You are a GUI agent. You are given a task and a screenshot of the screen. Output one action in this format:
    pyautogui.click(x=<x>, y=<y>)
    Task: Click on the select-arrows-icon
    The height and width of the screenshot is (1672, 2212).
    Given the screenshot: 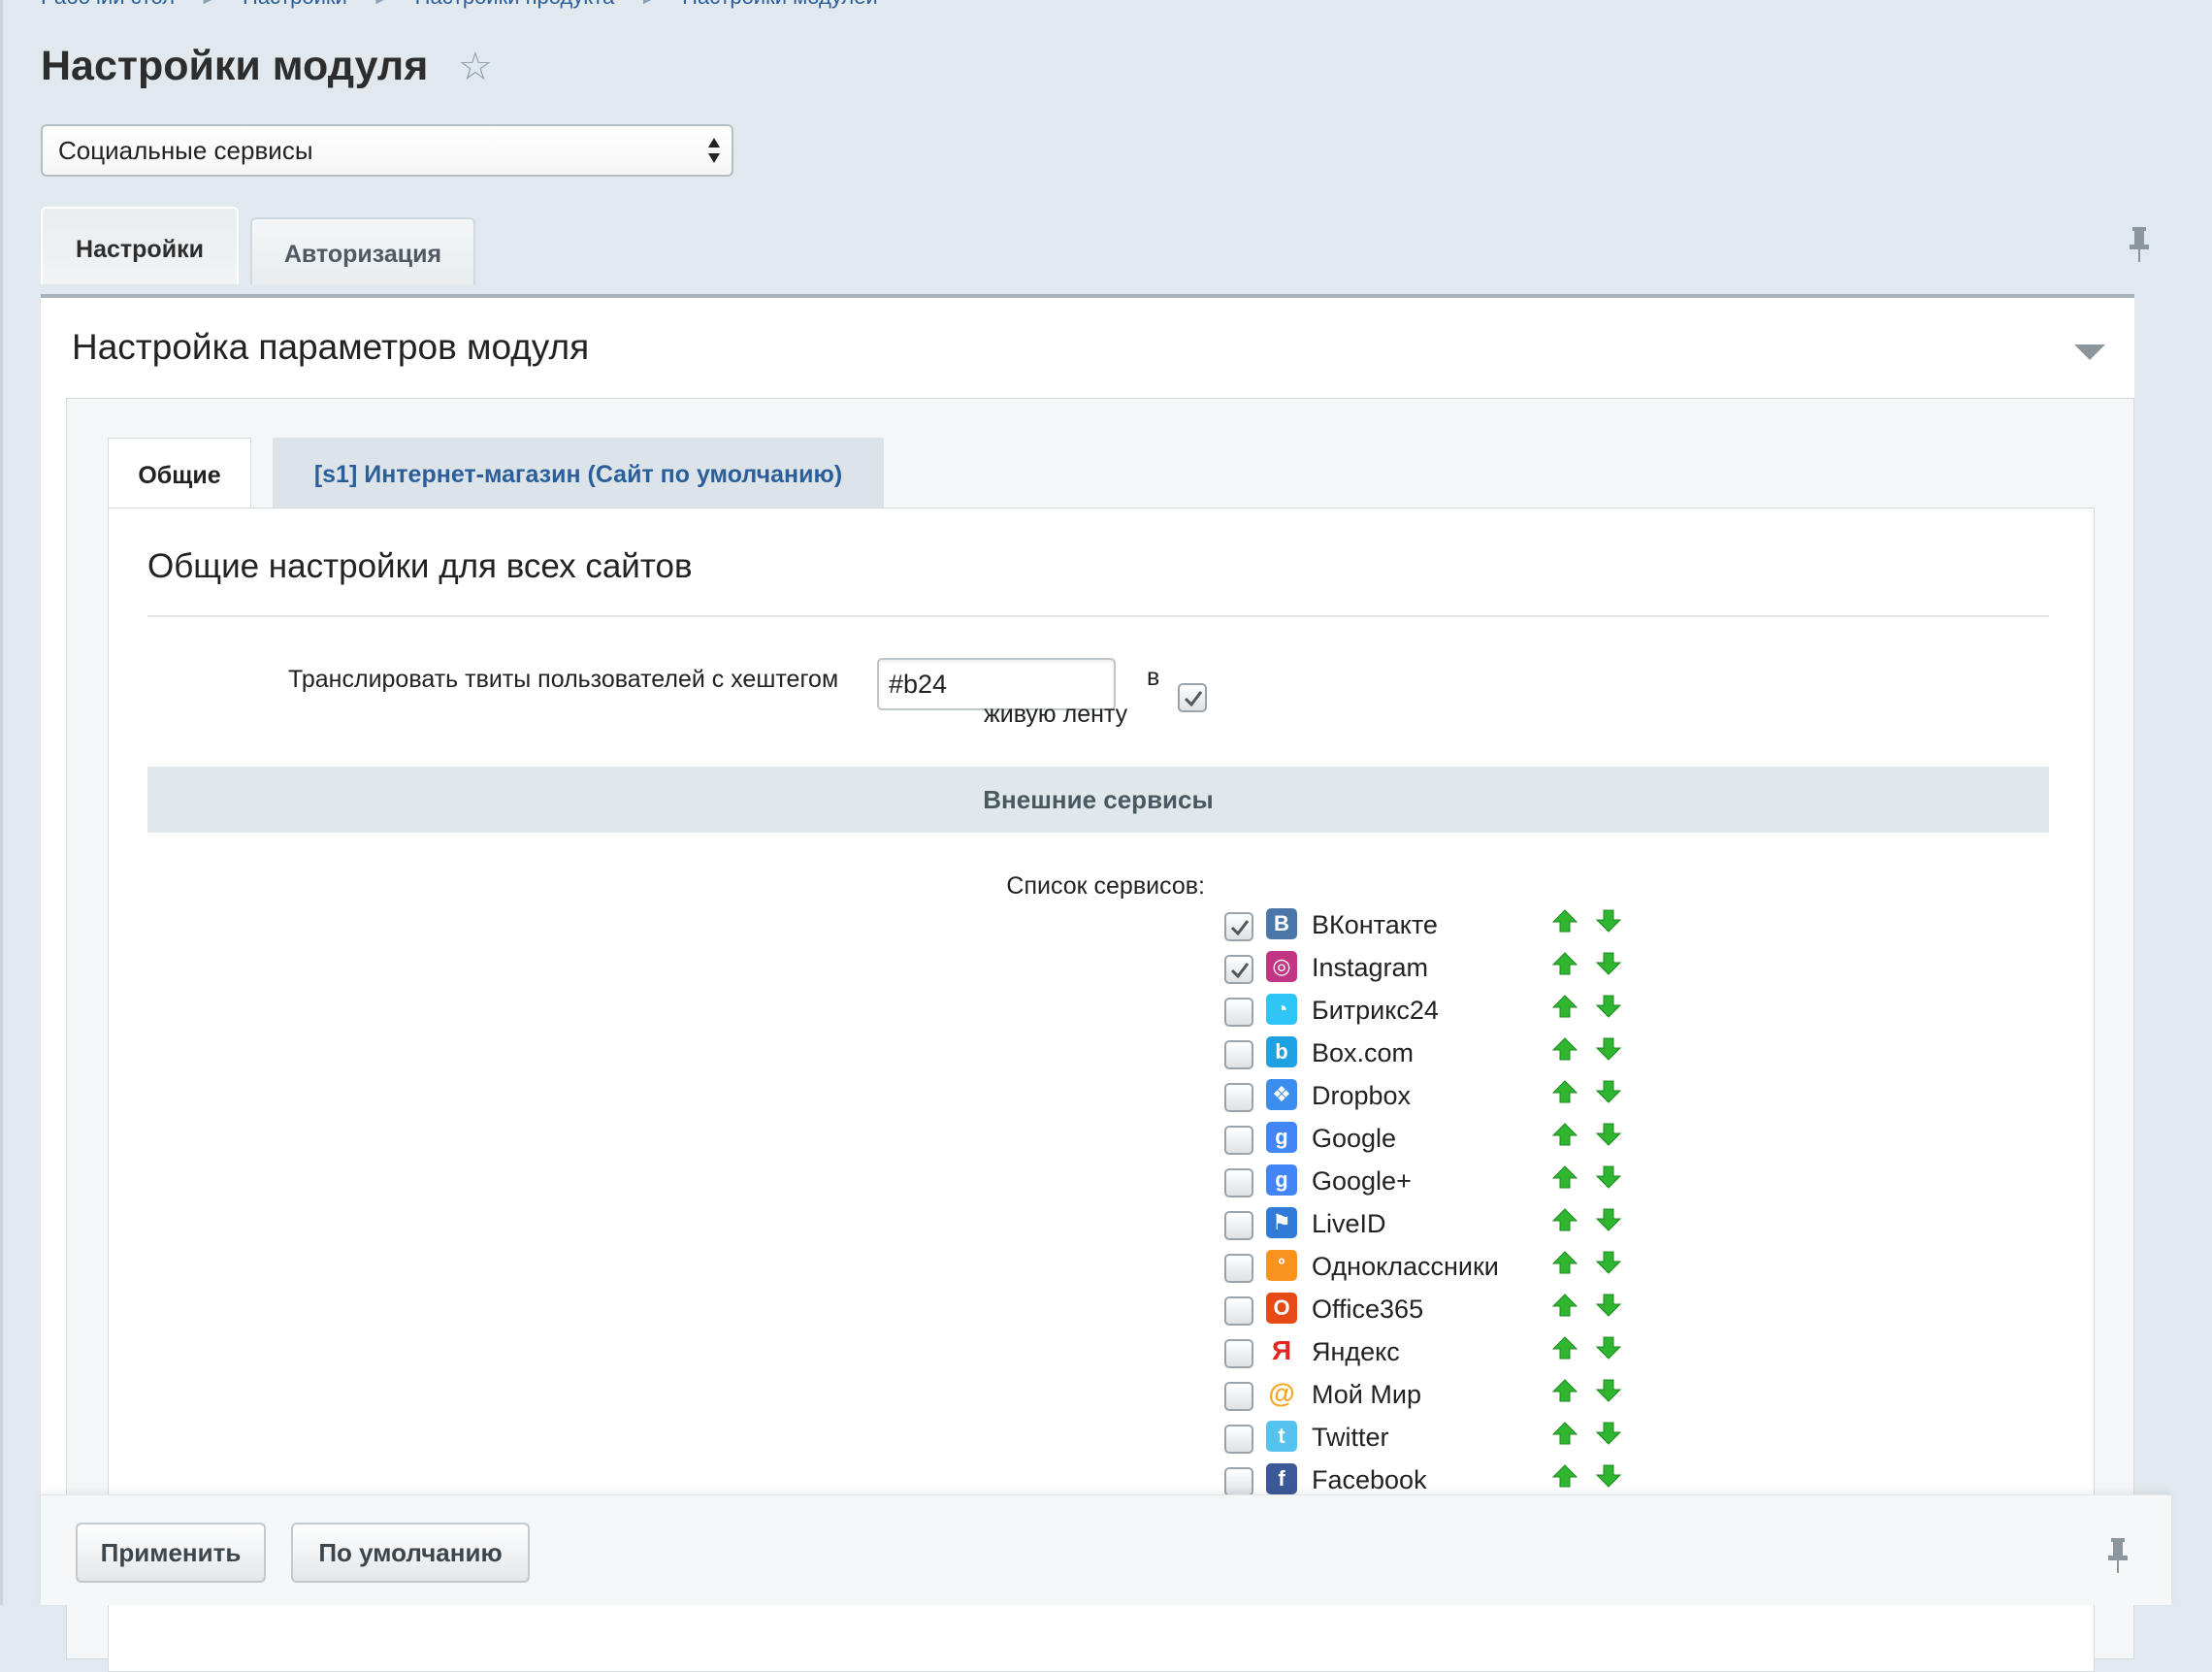 What is the action you would take?
    pyautogui.click(x=714, y=150)
    